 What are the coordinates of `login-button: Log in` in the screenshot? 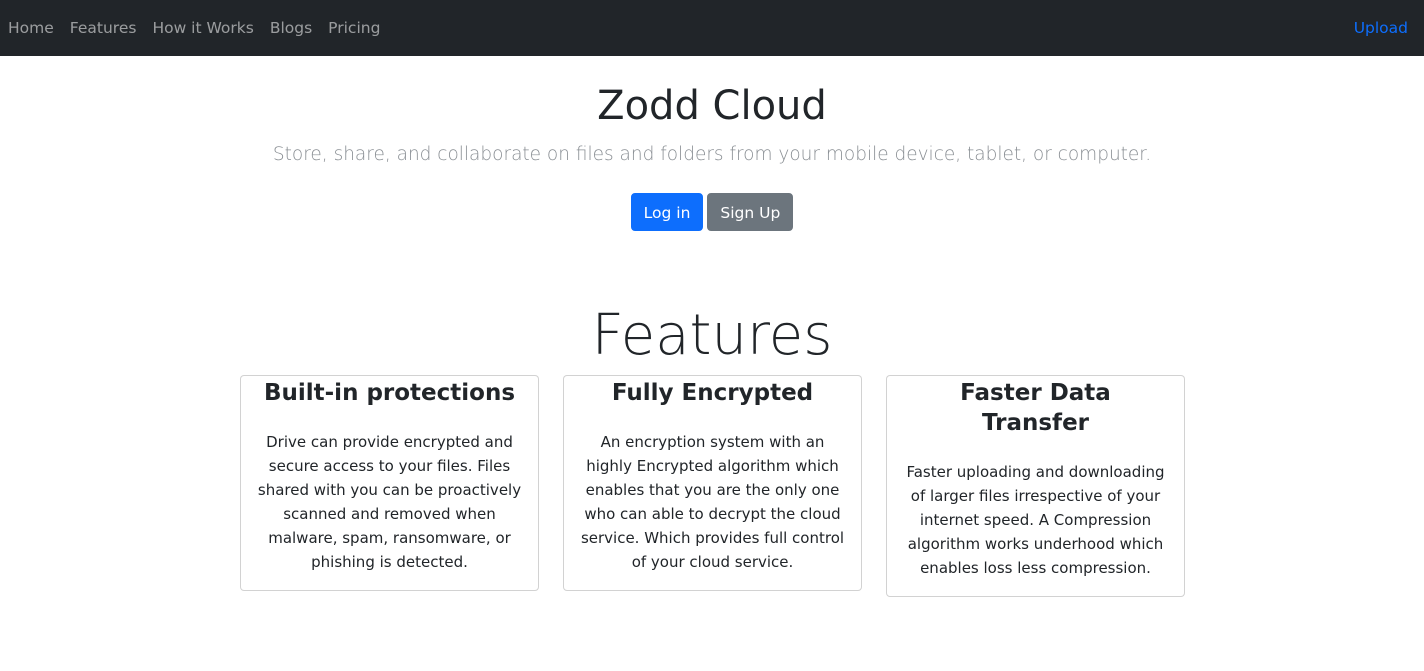 It's located at (667, 212).